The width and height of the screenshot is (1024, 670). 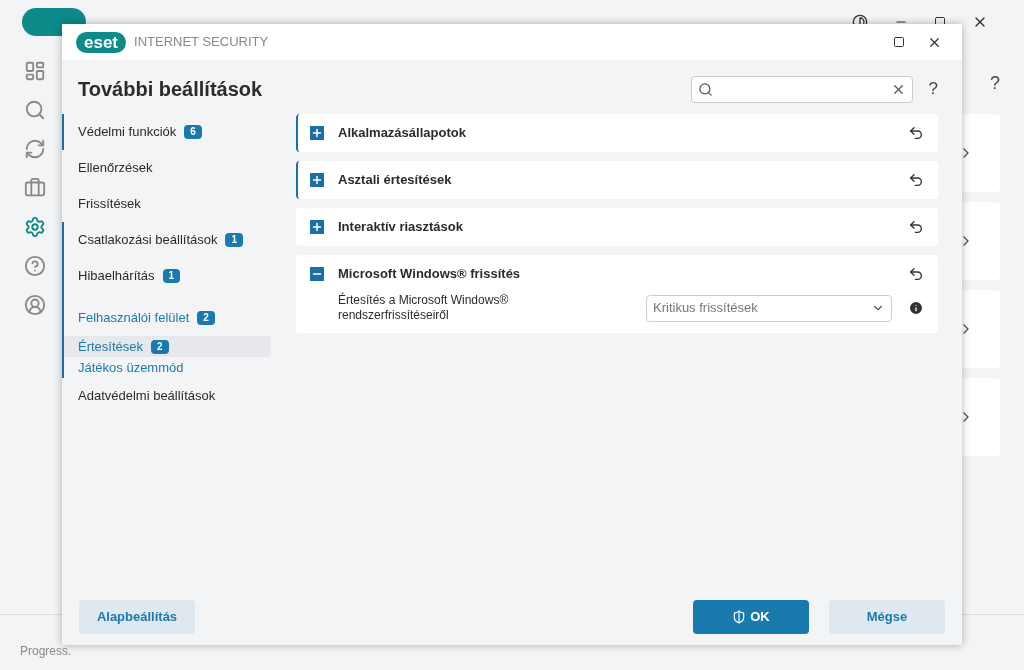 I want to click on info-icon, so click(x=916, y=308).